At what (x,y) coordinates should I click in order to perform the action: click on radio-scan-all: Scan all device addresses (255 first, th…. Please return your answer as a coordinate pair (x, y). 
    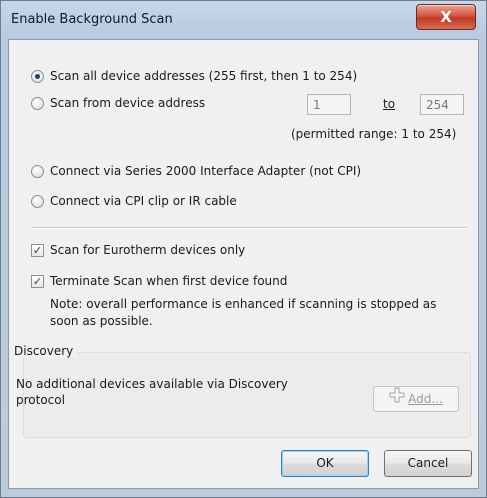
    Looking at the image, I should click on (194, 76).